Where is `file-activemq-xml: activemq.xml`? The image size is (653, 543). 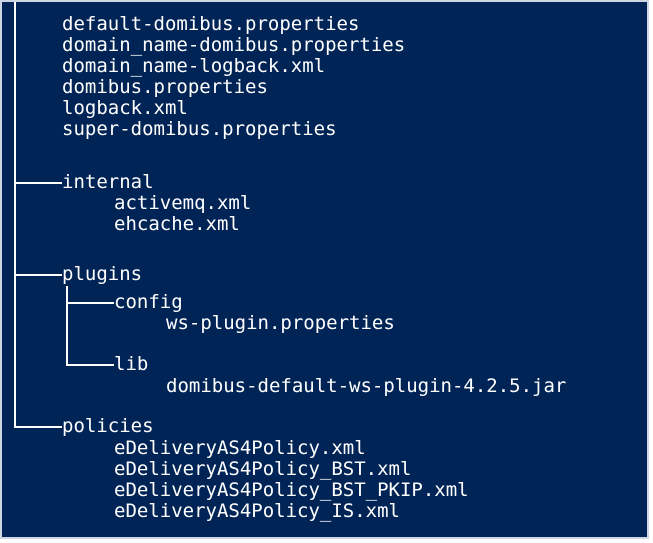
file-activemq-xml: activemq.xml is located at coordinates (182, 203).